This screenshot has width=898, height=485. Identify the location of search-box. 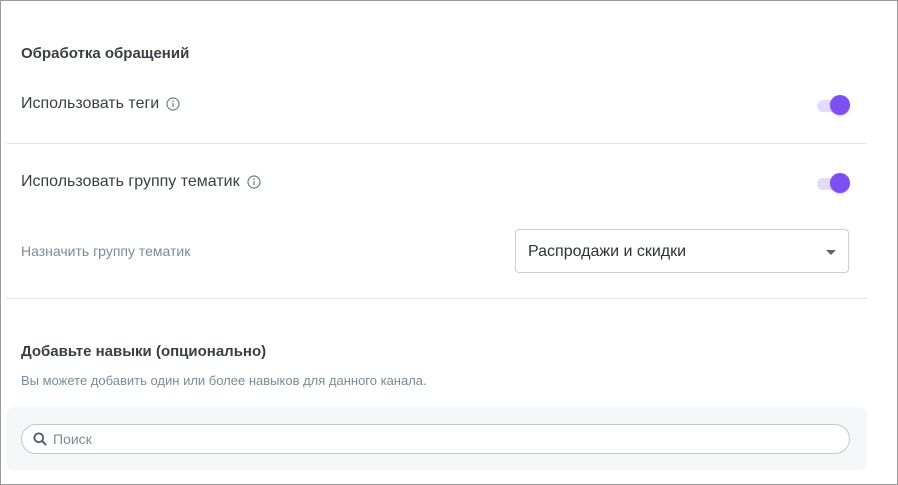
(435, 439).